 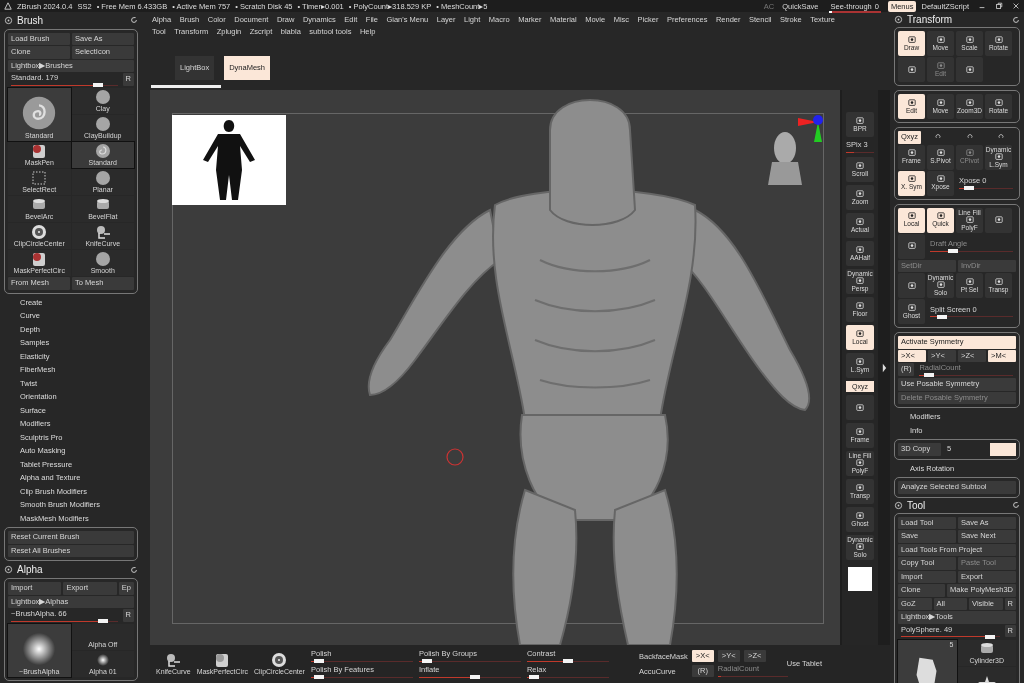 What do you see at coordinates (1003, 449) in the screenshot?
I see `input-field` at bounding box center [1003, 449].